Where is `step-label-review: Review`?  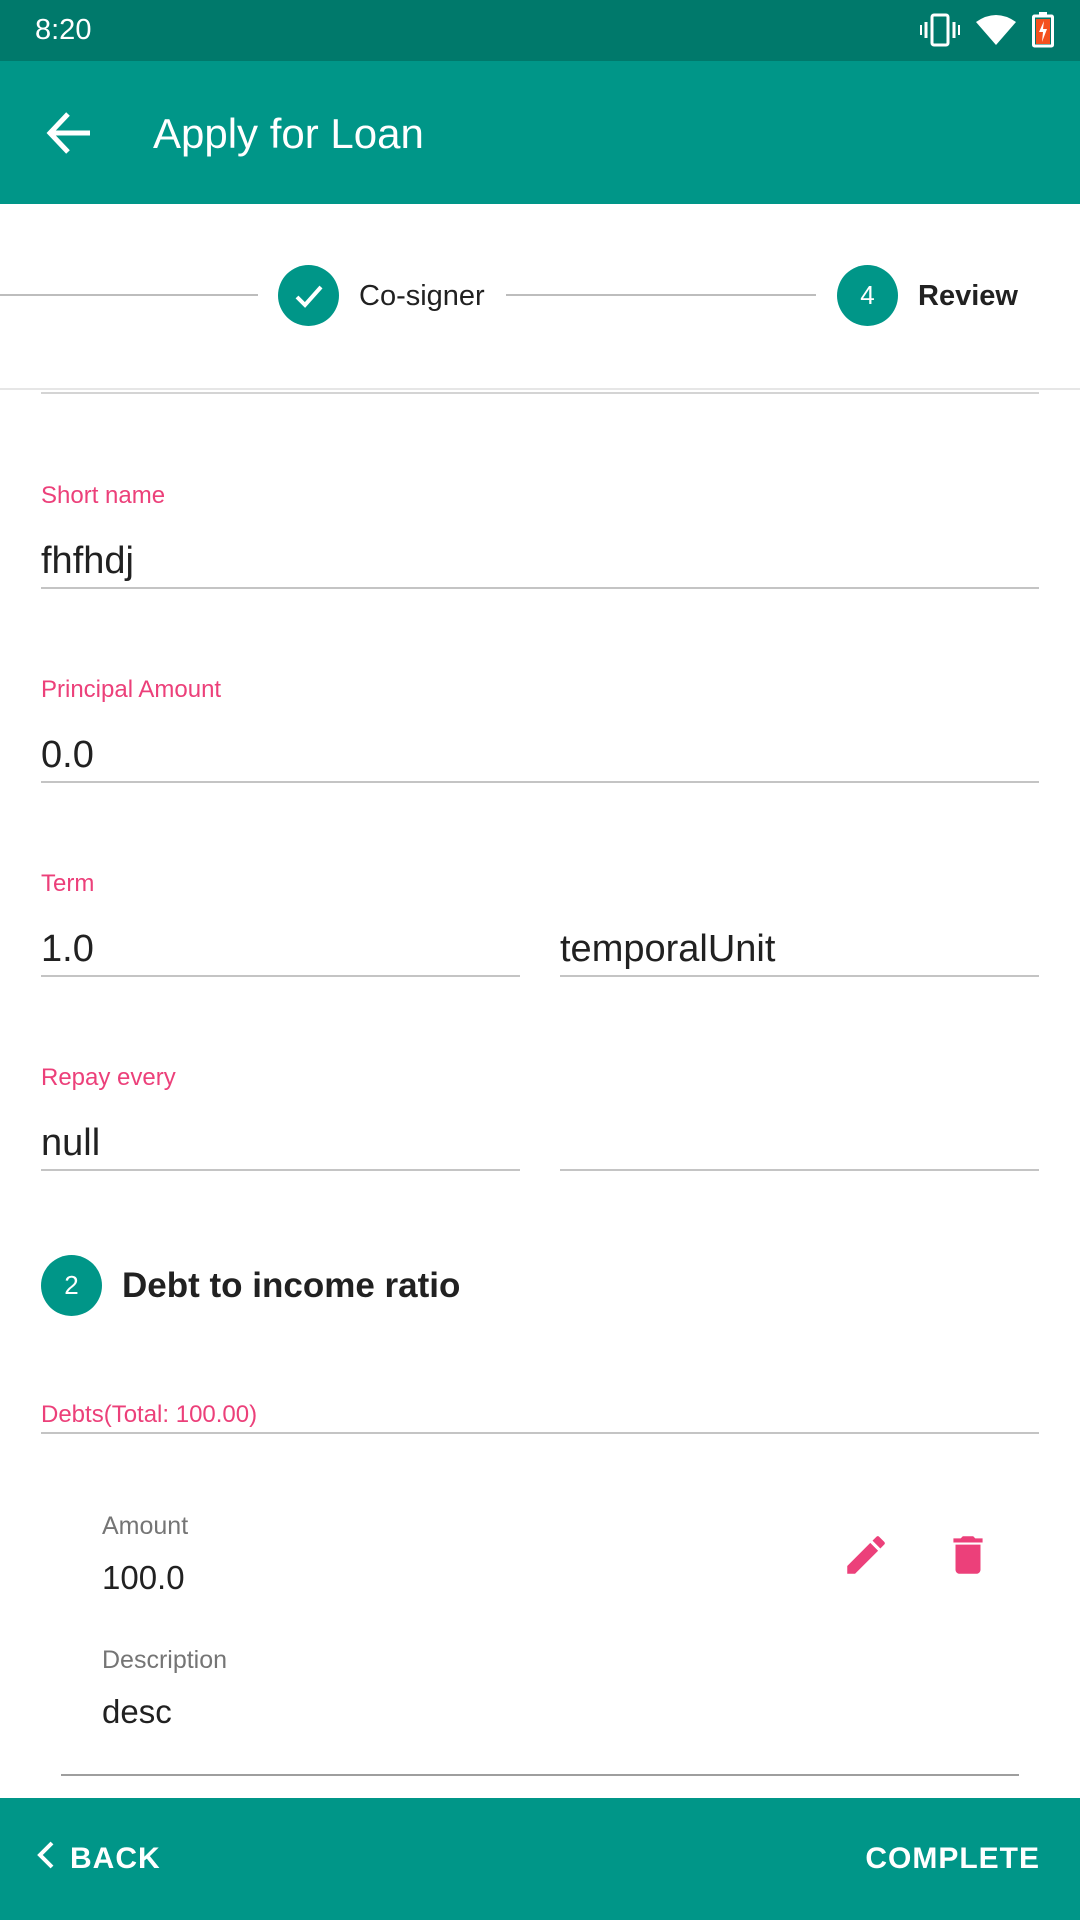
step-label-review: Review is located at coordinates (968, 296).